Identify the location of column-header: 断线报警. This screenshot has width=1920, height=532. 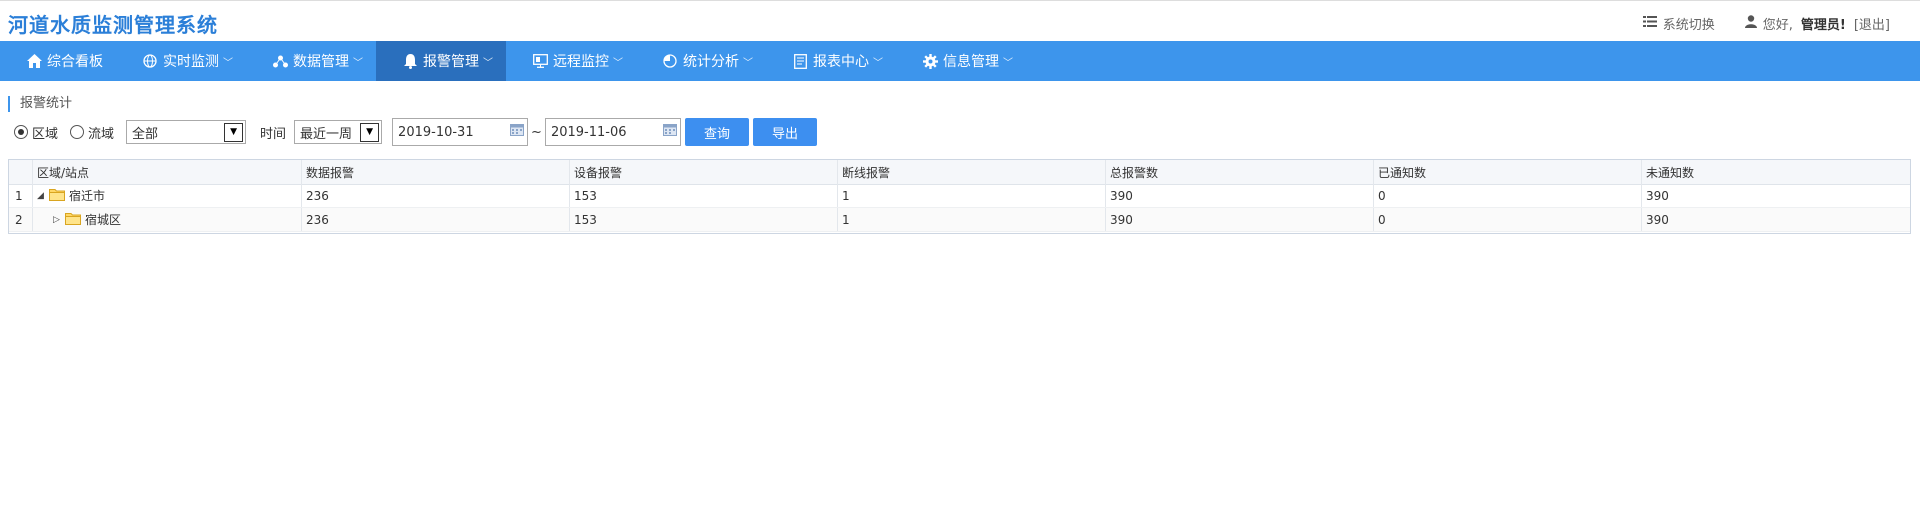
(972, 172).